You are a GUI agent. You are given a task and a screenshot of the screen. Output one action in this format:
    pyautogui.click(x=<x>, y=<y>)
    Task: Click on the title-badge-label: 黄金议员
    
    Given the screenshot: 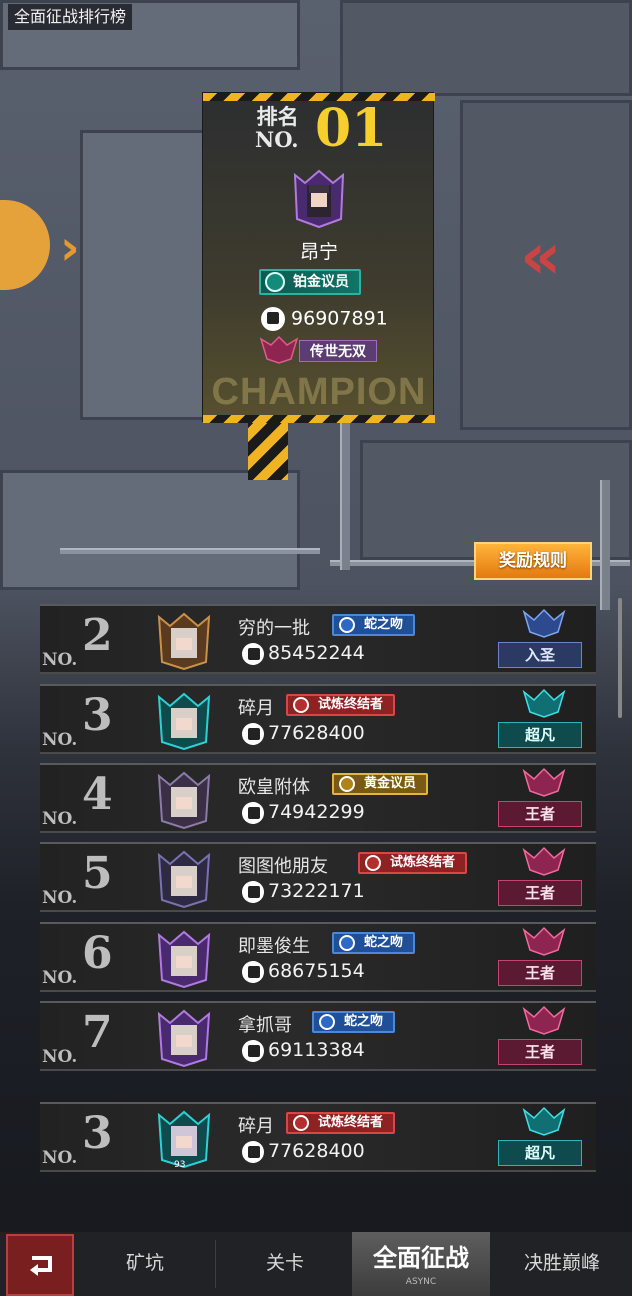 What is the action you would take?
    pyautogui.click(x=390, y=783)
    